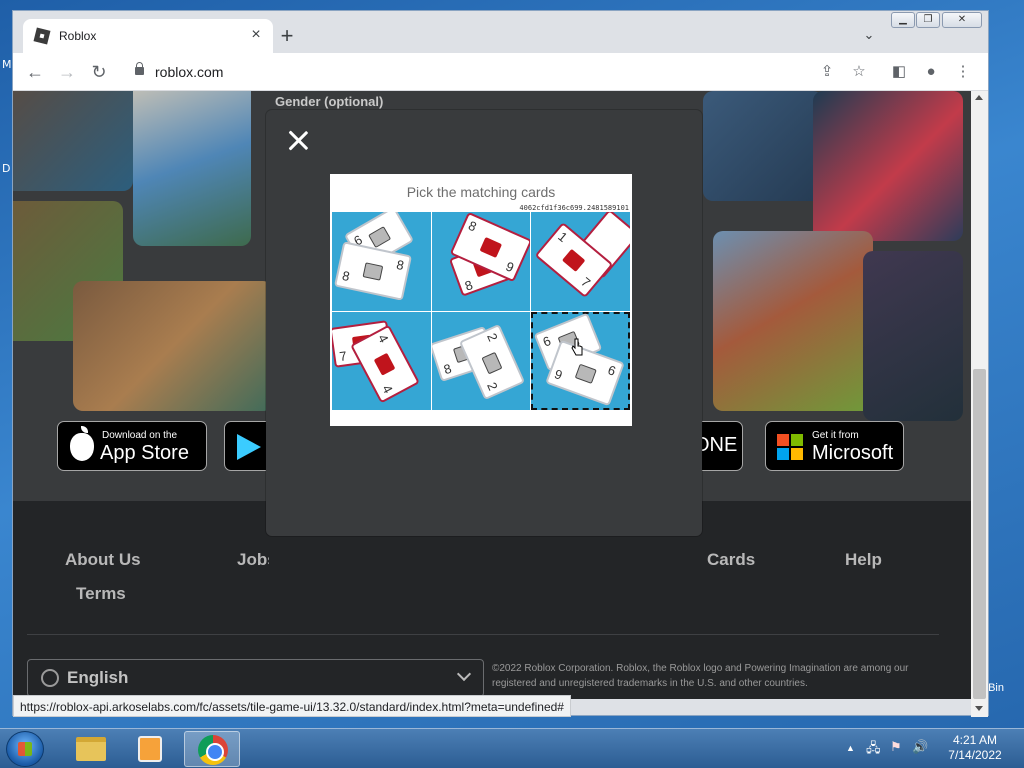 The height and width of the screenshot is (768, 1024). I want to click on app-store-badge: Download on the App Store, so click(132, 446).